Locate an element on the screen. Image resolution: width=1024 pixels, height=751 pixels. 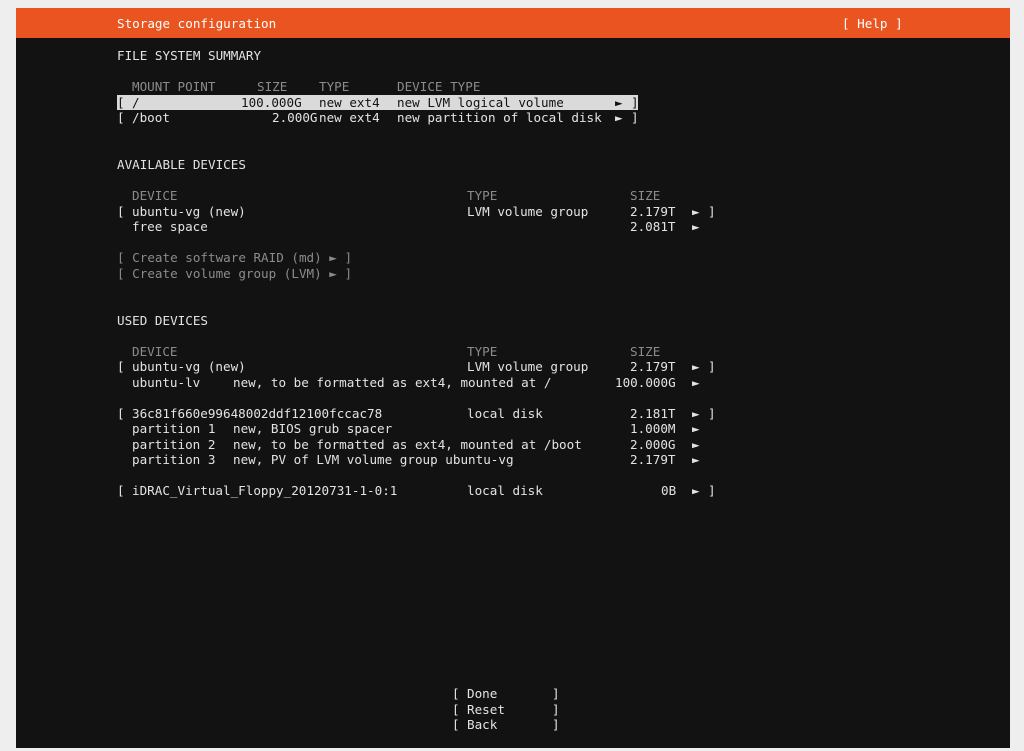
button-label: Done is located at coordinates (482, 693).